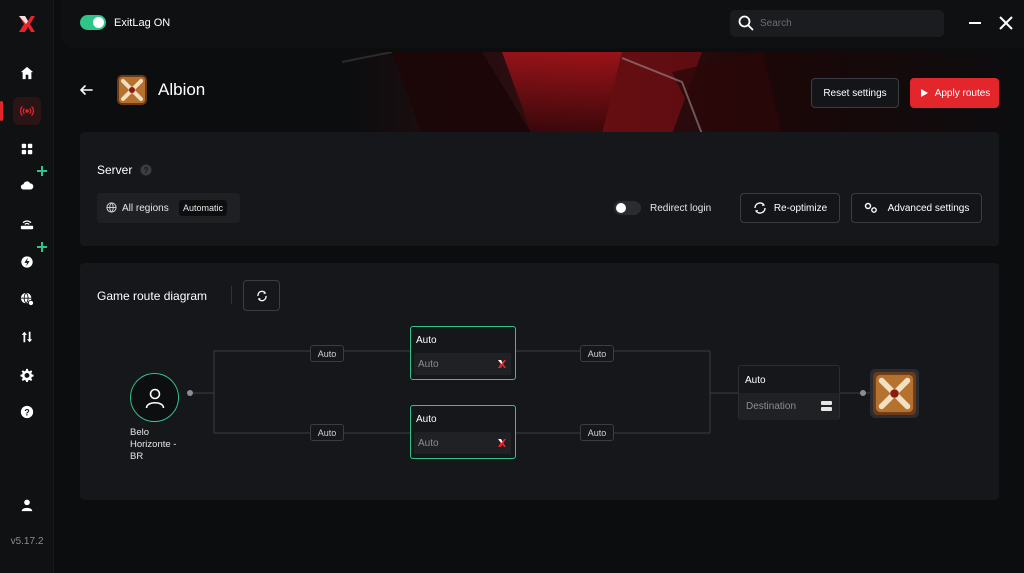 This screenshot has width=1024, height=573. I want to click on nav-boost, so click(30, 259).